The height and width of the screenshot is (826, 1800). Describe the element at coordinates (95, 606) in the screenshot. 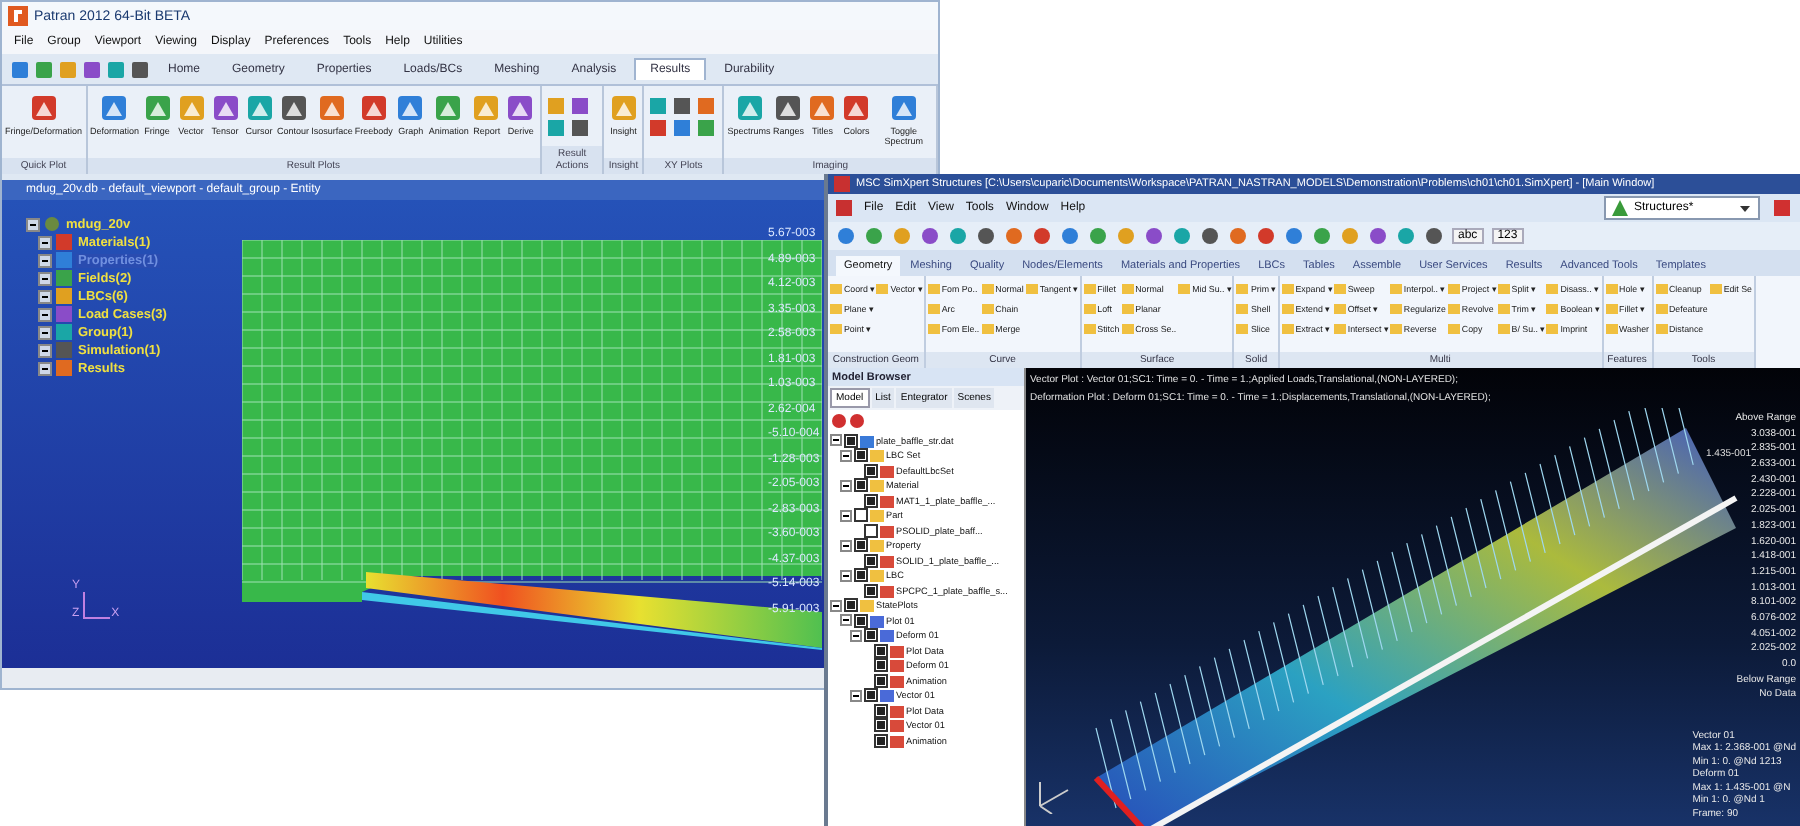

I see `axis-triad-icon` at that location.